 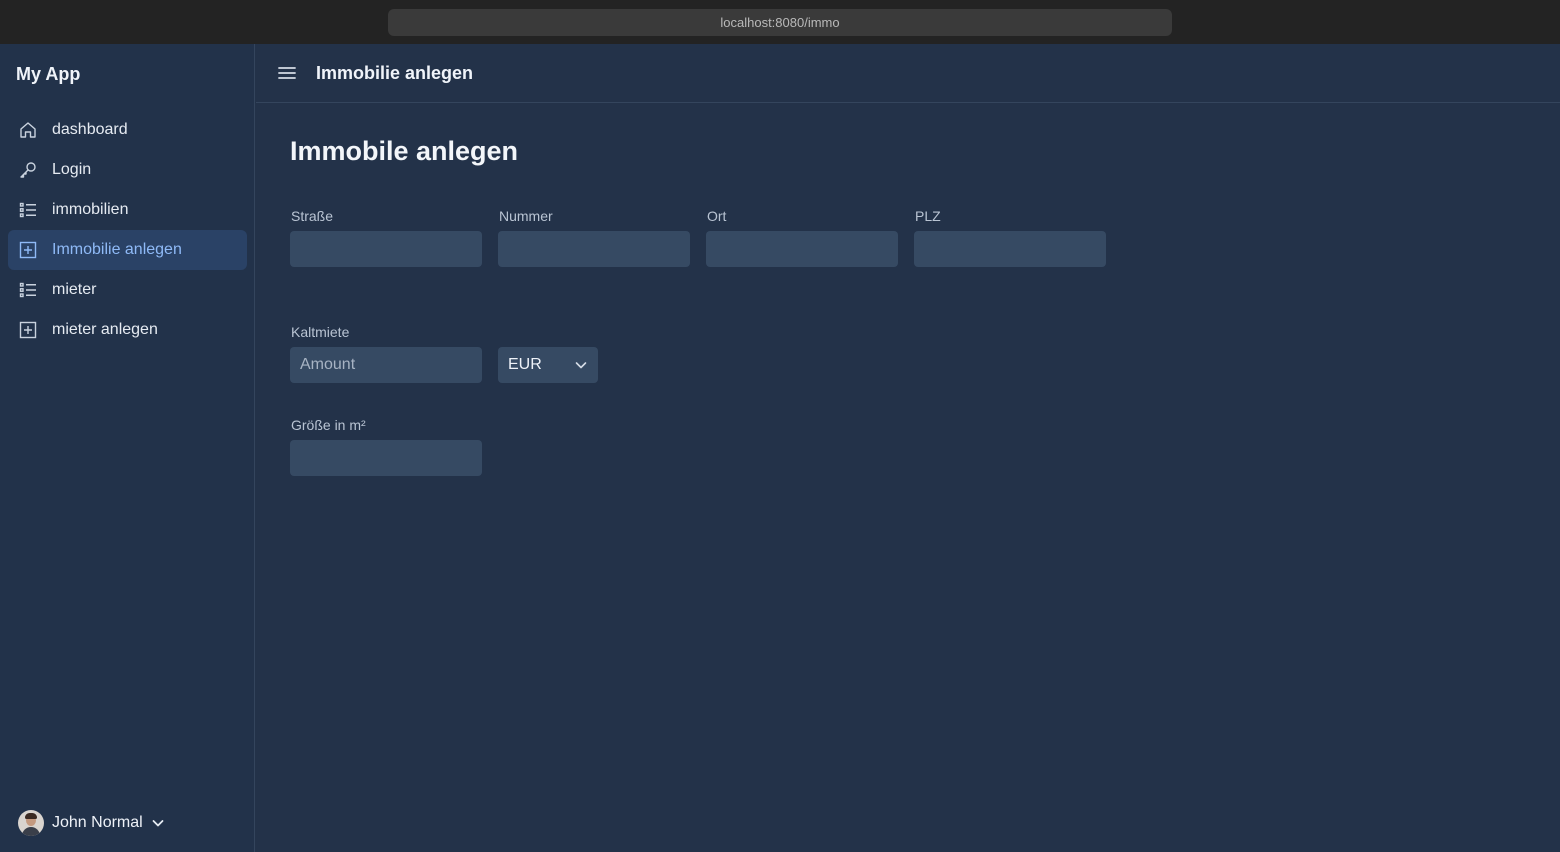 I want to click on user-menu: John Normal, so click(x=91, y=823).